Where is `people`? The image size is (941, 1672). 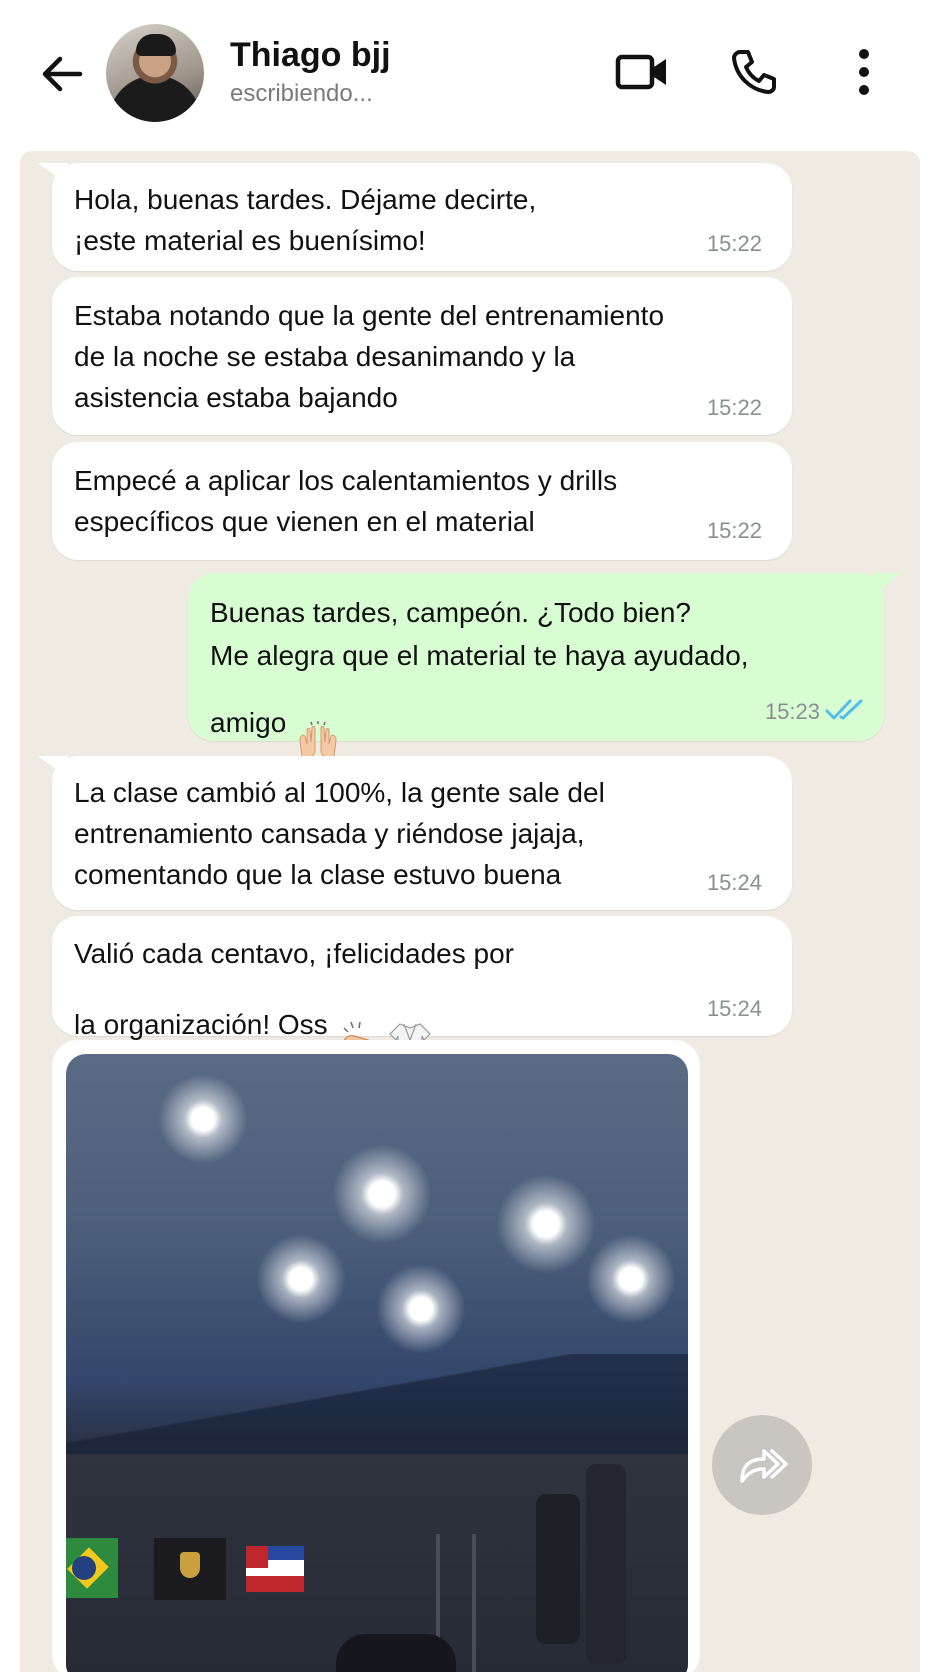 people is located at coordinates (396, 1653).